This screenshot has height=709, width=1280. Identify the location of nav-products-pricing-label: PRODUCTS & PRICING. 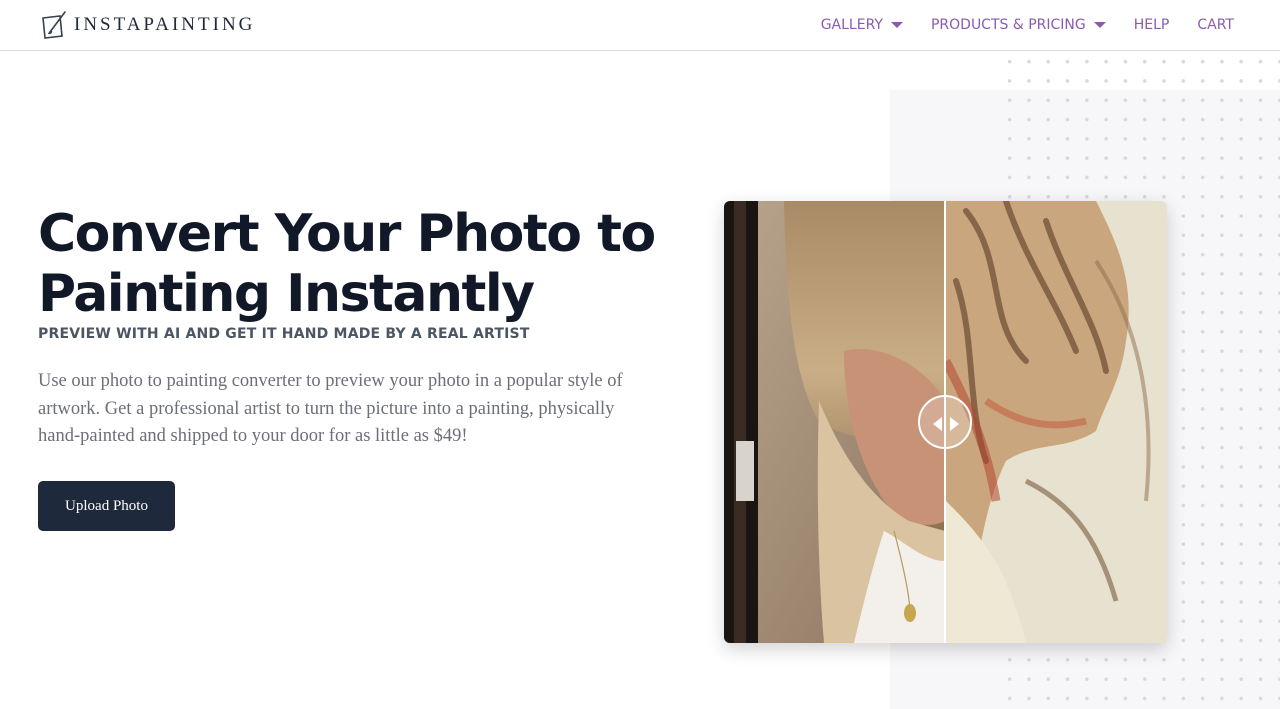
(1008, 25).